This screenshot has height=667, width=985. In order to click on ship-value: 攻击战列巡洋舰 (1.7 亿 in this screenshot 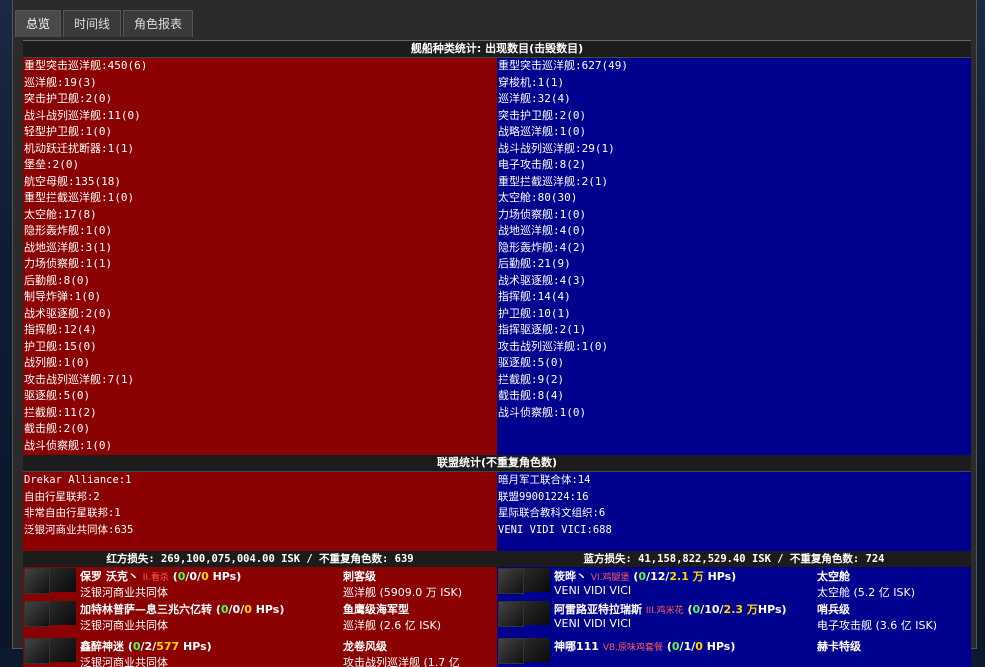, I will do `click(401, 661)`.